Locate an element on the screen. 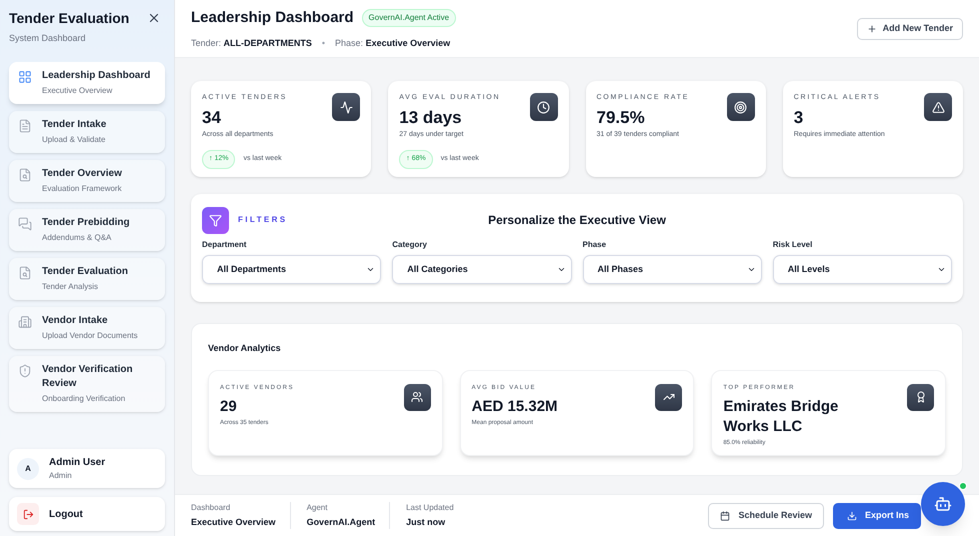  nav-item-subtitle: Upload Vendor Documents is located at coordinates (90, 336).